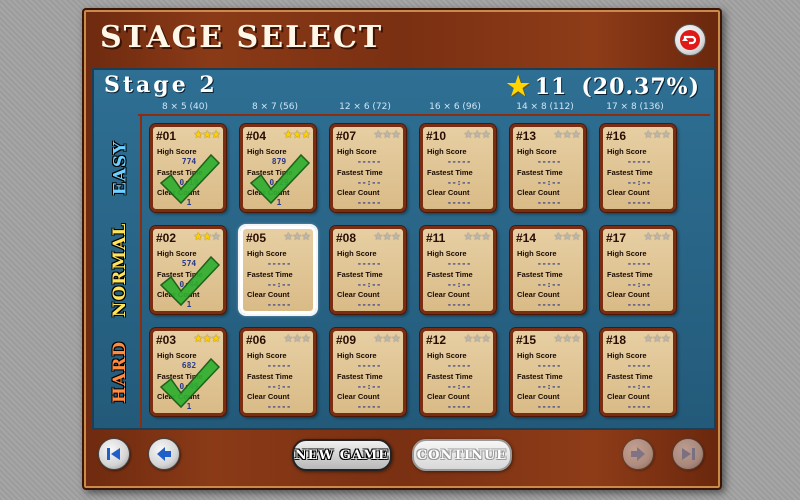 This screenshot has height=500, width=800. What do you see at coordinates (635, 107) in the screenshot?
I see `column-size-label: 17 × 8 (136)` at bounding box center [635, 107].